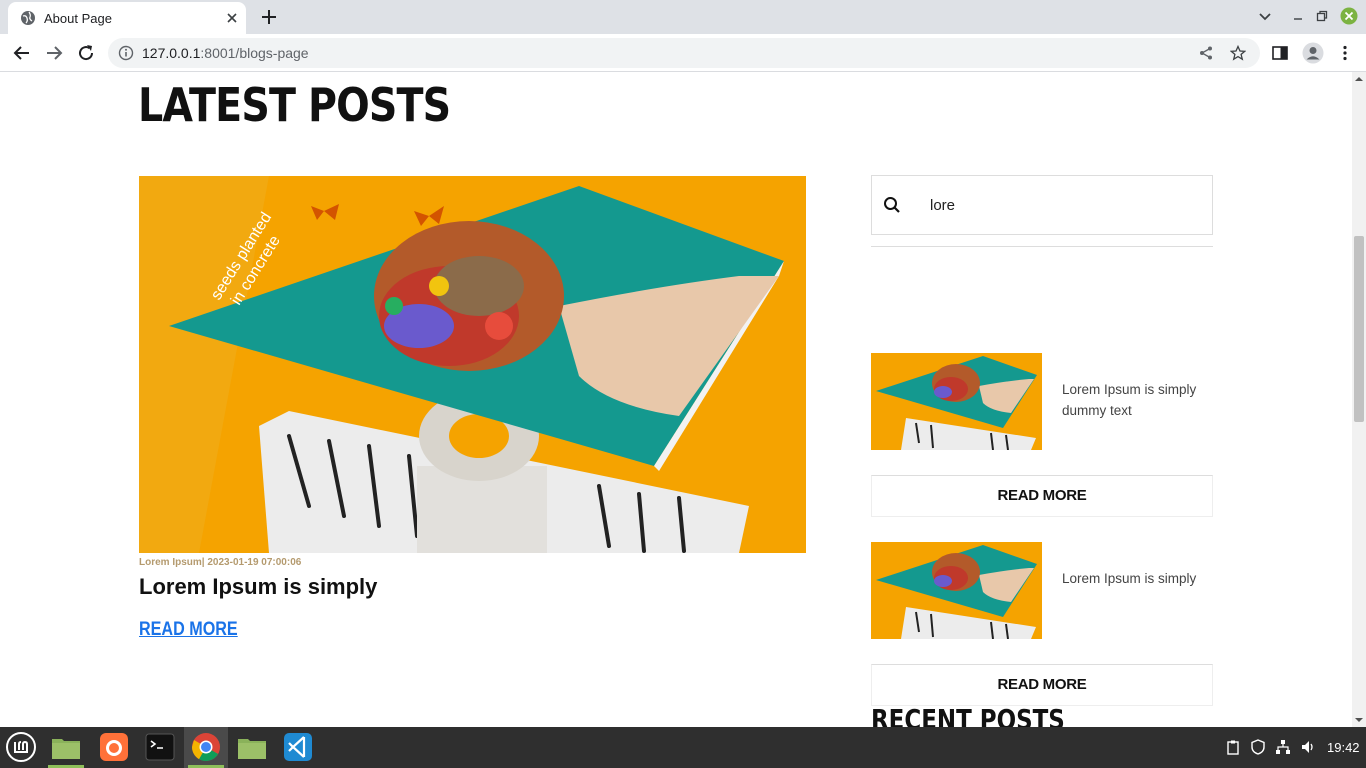  What do you see at coordinates (54, 53) in the screenshot?
I see `forward-icon` at bounding box center [54, 53].